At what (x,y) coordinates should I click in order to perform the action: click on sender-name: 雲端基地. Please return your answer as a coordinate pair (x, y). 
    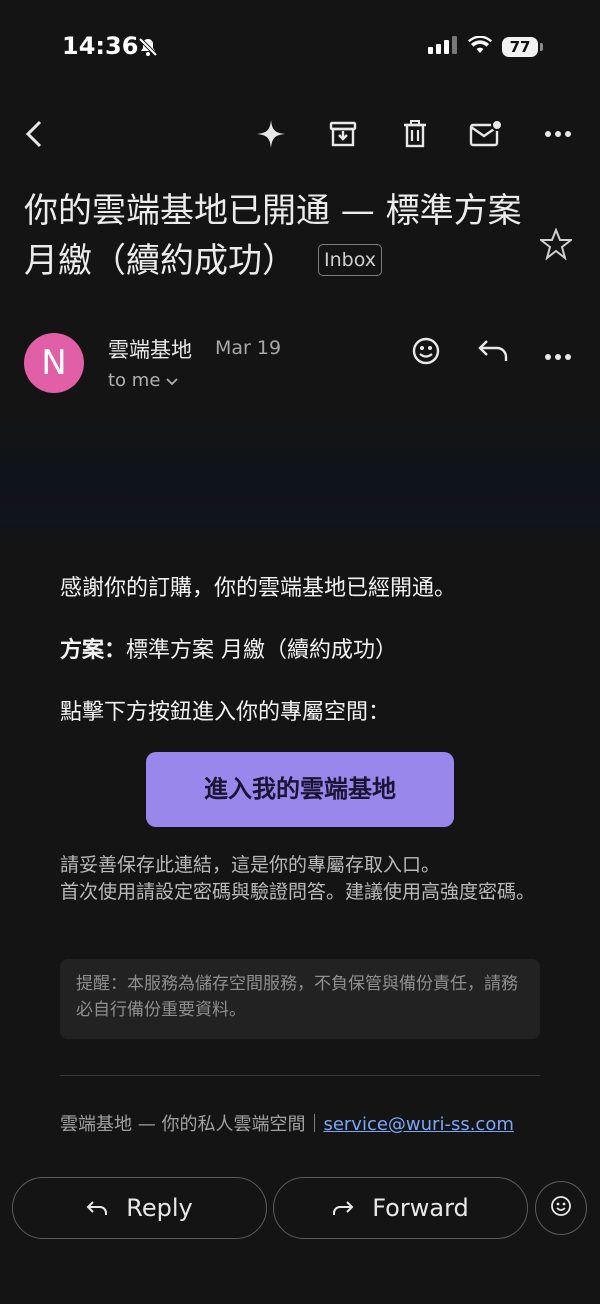
    Looking at the image, I should click on (150, 349).